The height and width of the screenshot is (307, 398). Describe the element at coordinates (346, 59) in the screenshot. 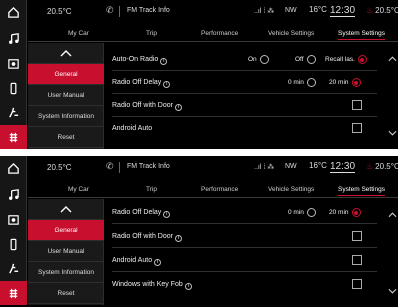

I see `option-recall-last: Recall las.` at that location.